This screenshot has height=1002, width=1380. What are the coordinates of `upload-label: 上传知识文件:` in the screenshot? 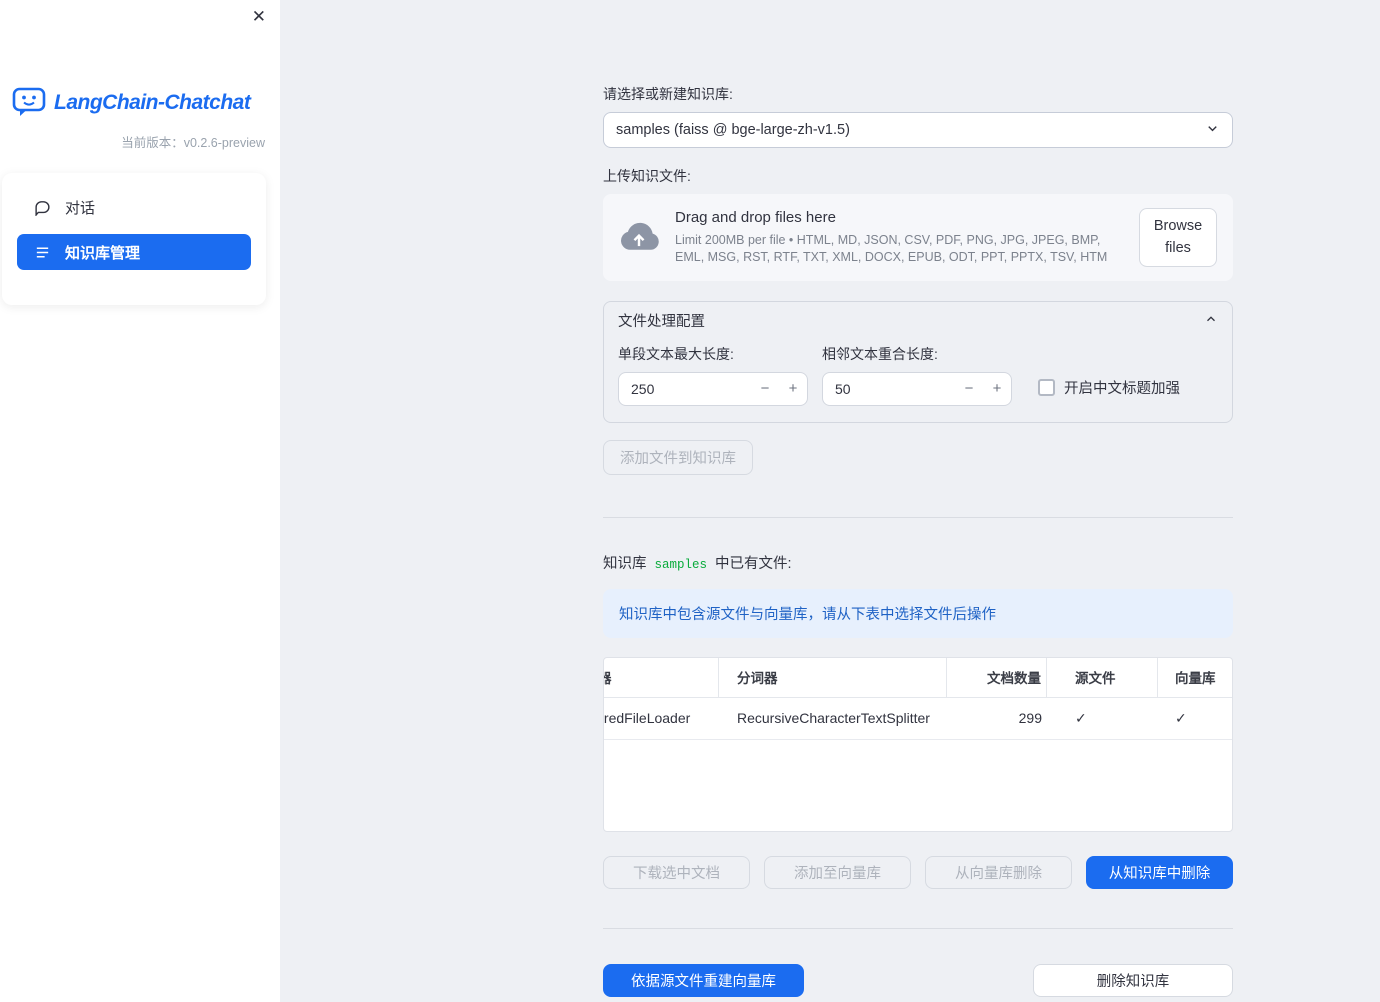 It's located at (647, 176).